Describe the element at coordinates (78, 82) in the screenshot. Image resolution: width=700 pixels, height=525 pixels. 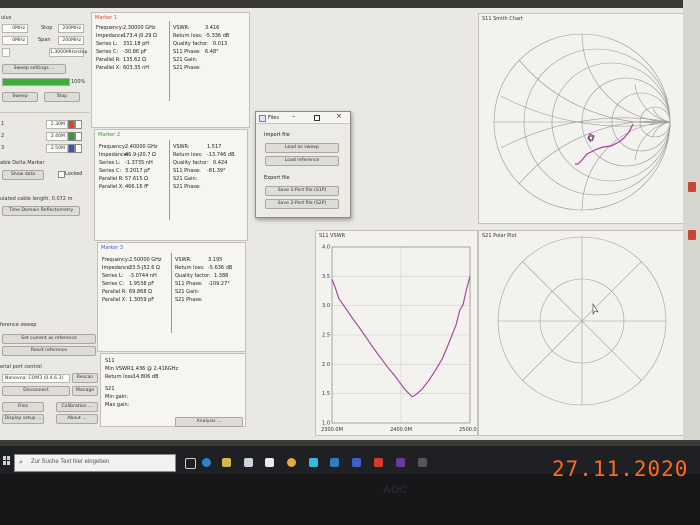
I see `sweep-progress-label: 100%` at that location.